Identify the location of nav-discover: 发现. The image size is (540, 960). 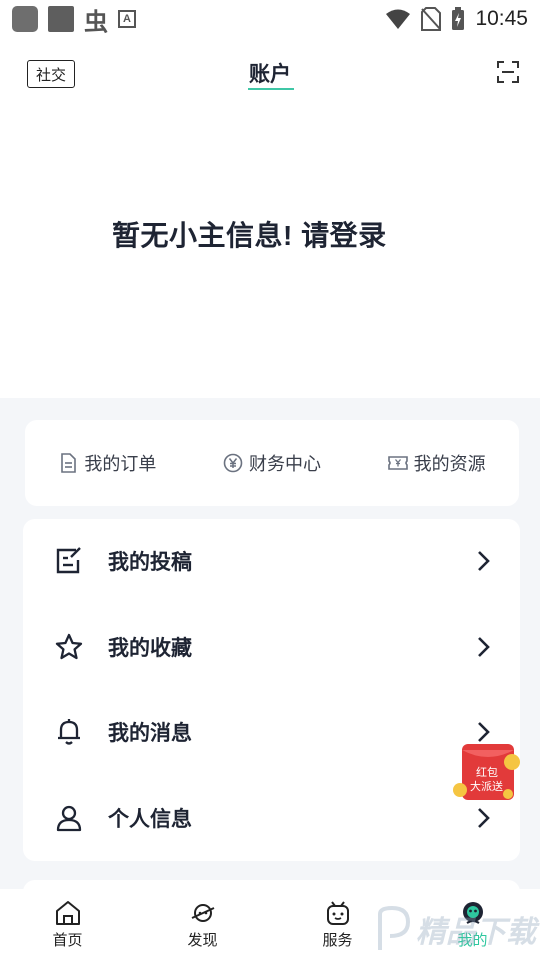
(202, 924).